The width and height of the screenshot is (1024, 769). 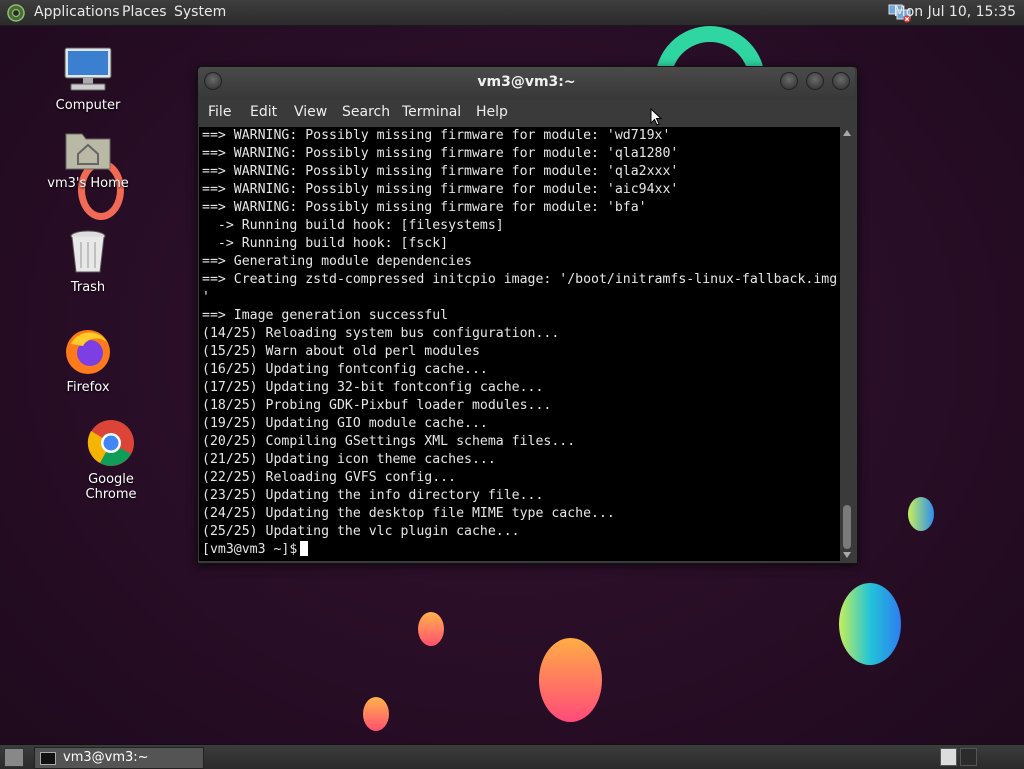 What do you see at coordinates (512, 756) in the screenshot?
I see `bottom-panel: vm3@vm3:~` at bounding box center [512, 756].